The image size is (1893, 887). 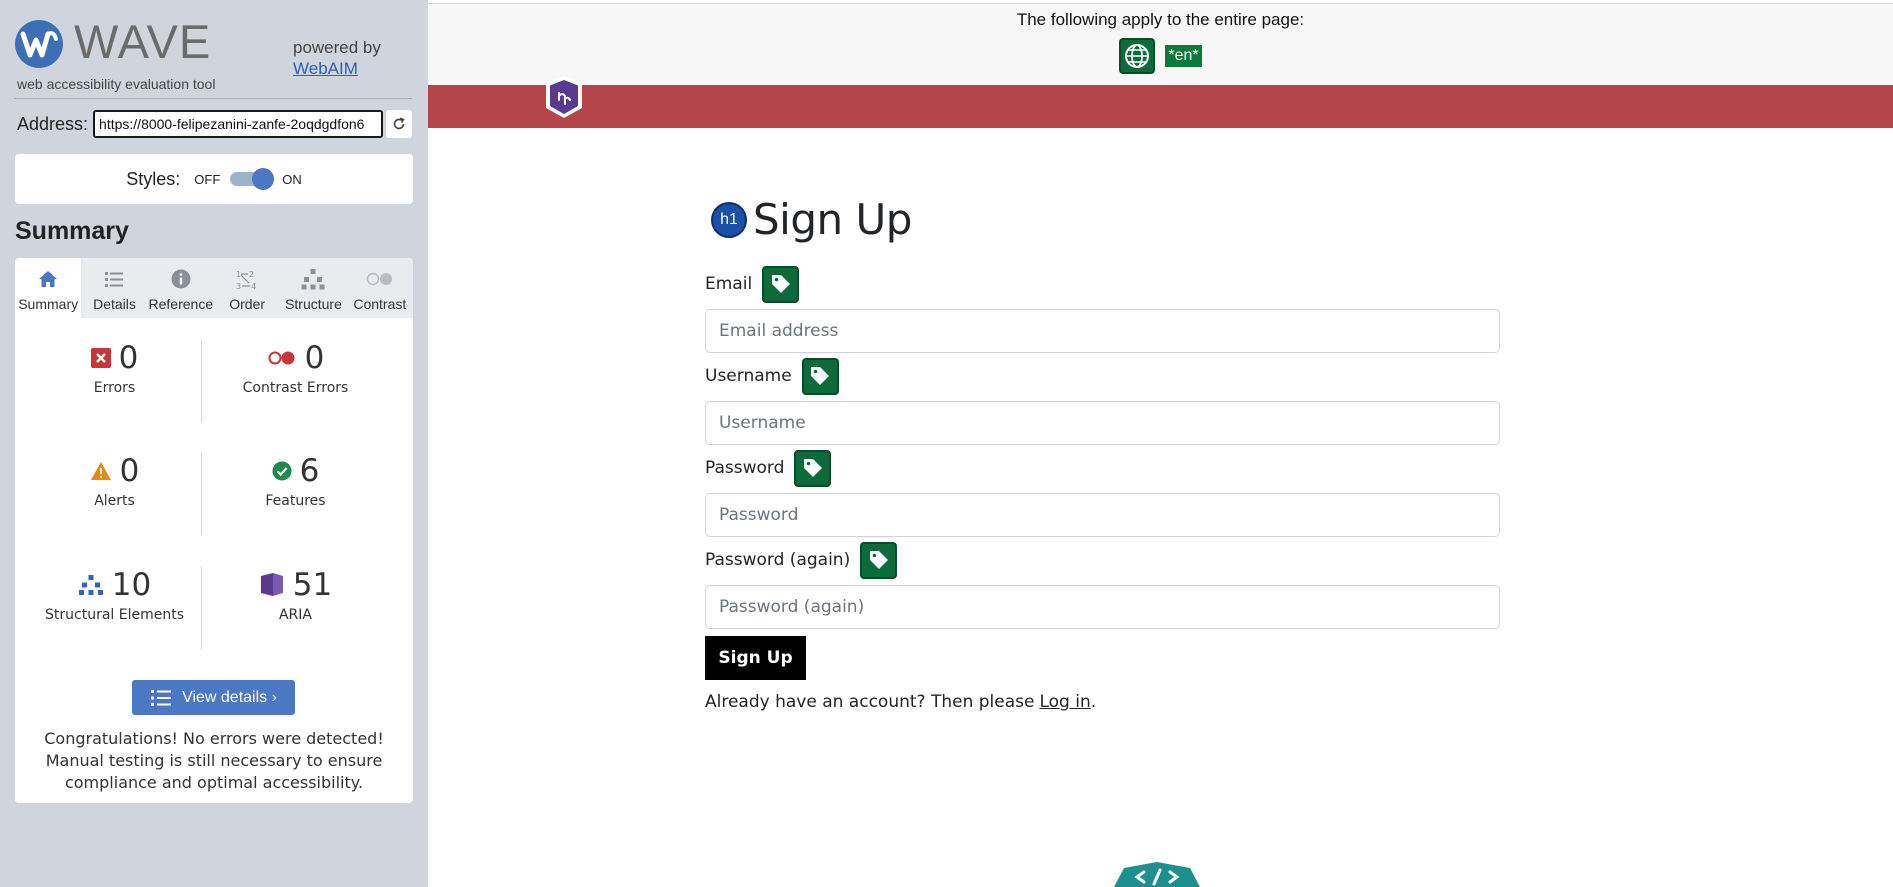 I want to click on h1-marker-icon: h1, so click(x=729, y=219).